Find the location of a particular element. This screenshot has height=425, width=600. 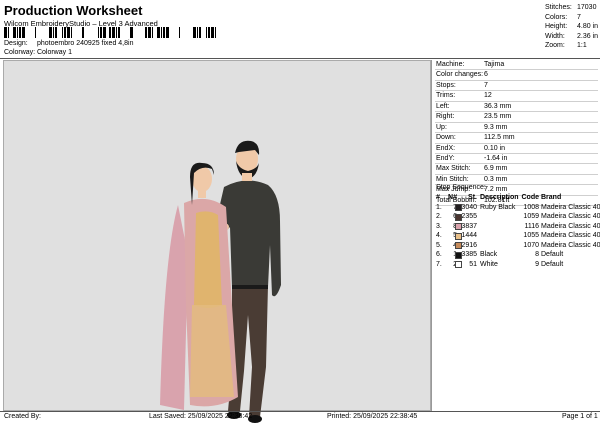

design-value: photoembro 240925 fixed 4,8in is located at coordinates (85, 43).